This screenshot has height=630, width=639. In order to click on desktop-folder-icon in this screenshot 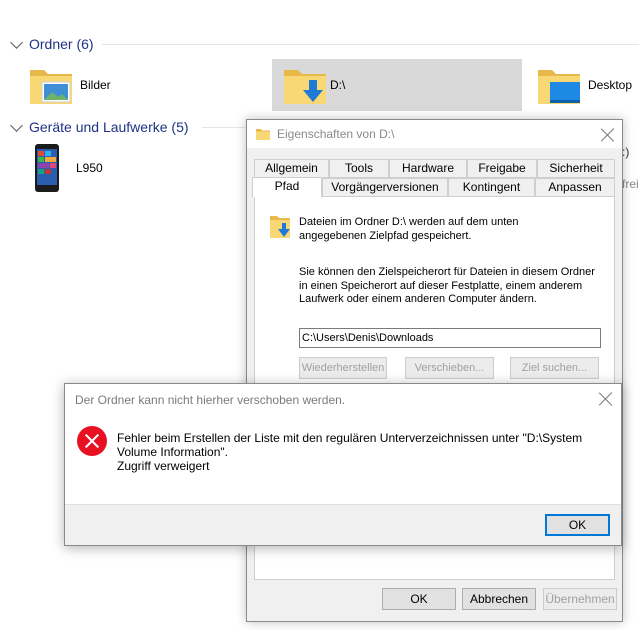, I will do `click(559, 87)`.